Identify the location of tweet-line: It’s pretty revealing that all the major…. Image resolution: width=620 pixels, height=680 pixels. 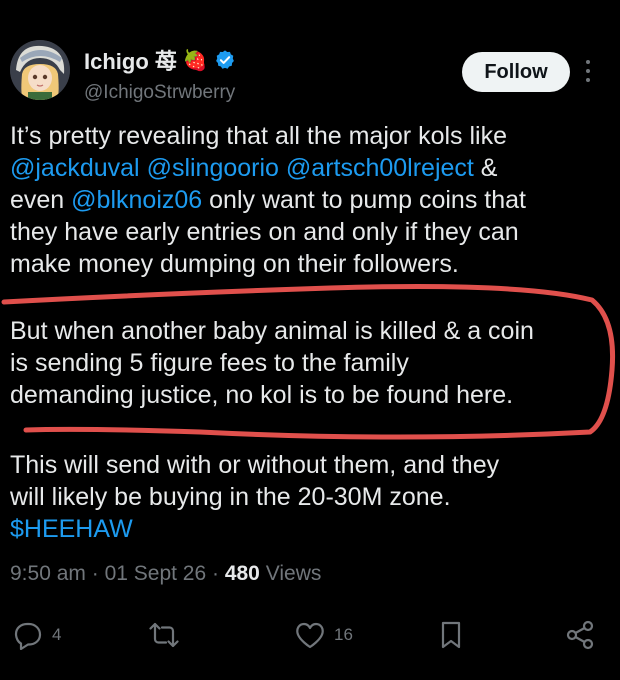
(258, 136).